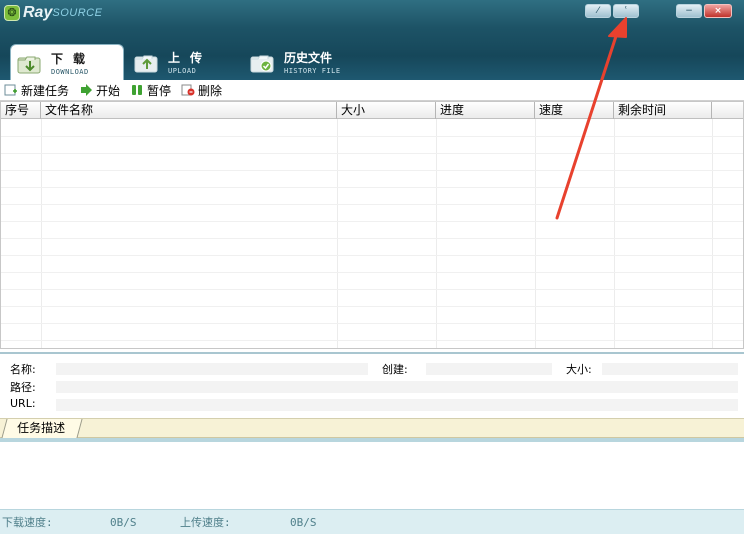  Describe the element at coordinates (38, 12) in the screenshot. I see `logo-text-ray: Ray` at that location.